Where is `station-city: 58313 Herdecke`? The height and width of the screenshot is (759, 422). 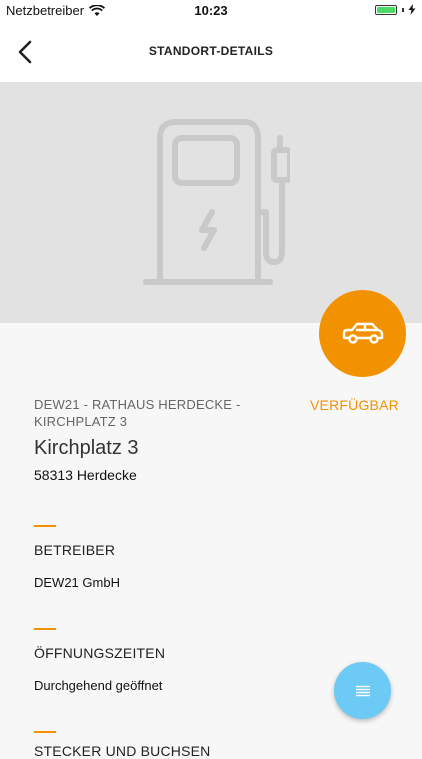 station-city: 58313 Herdecke is located at coordinates (85, 475).